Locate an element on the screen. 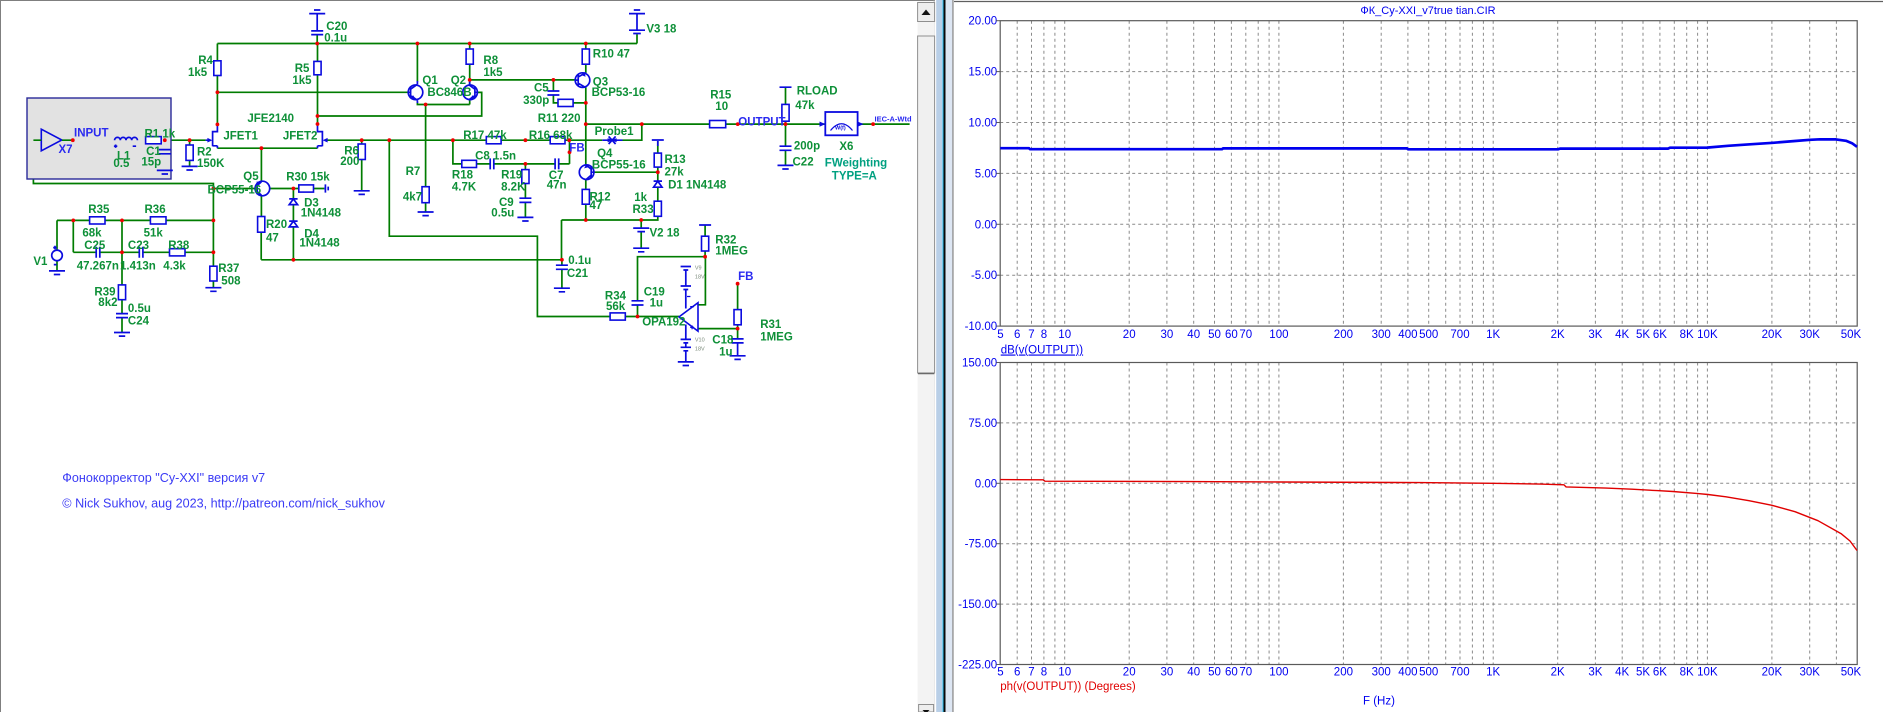 The width and height of the screenshot is (1883, 712). svg-text: Probe1 is located at coordinates (615, 132).